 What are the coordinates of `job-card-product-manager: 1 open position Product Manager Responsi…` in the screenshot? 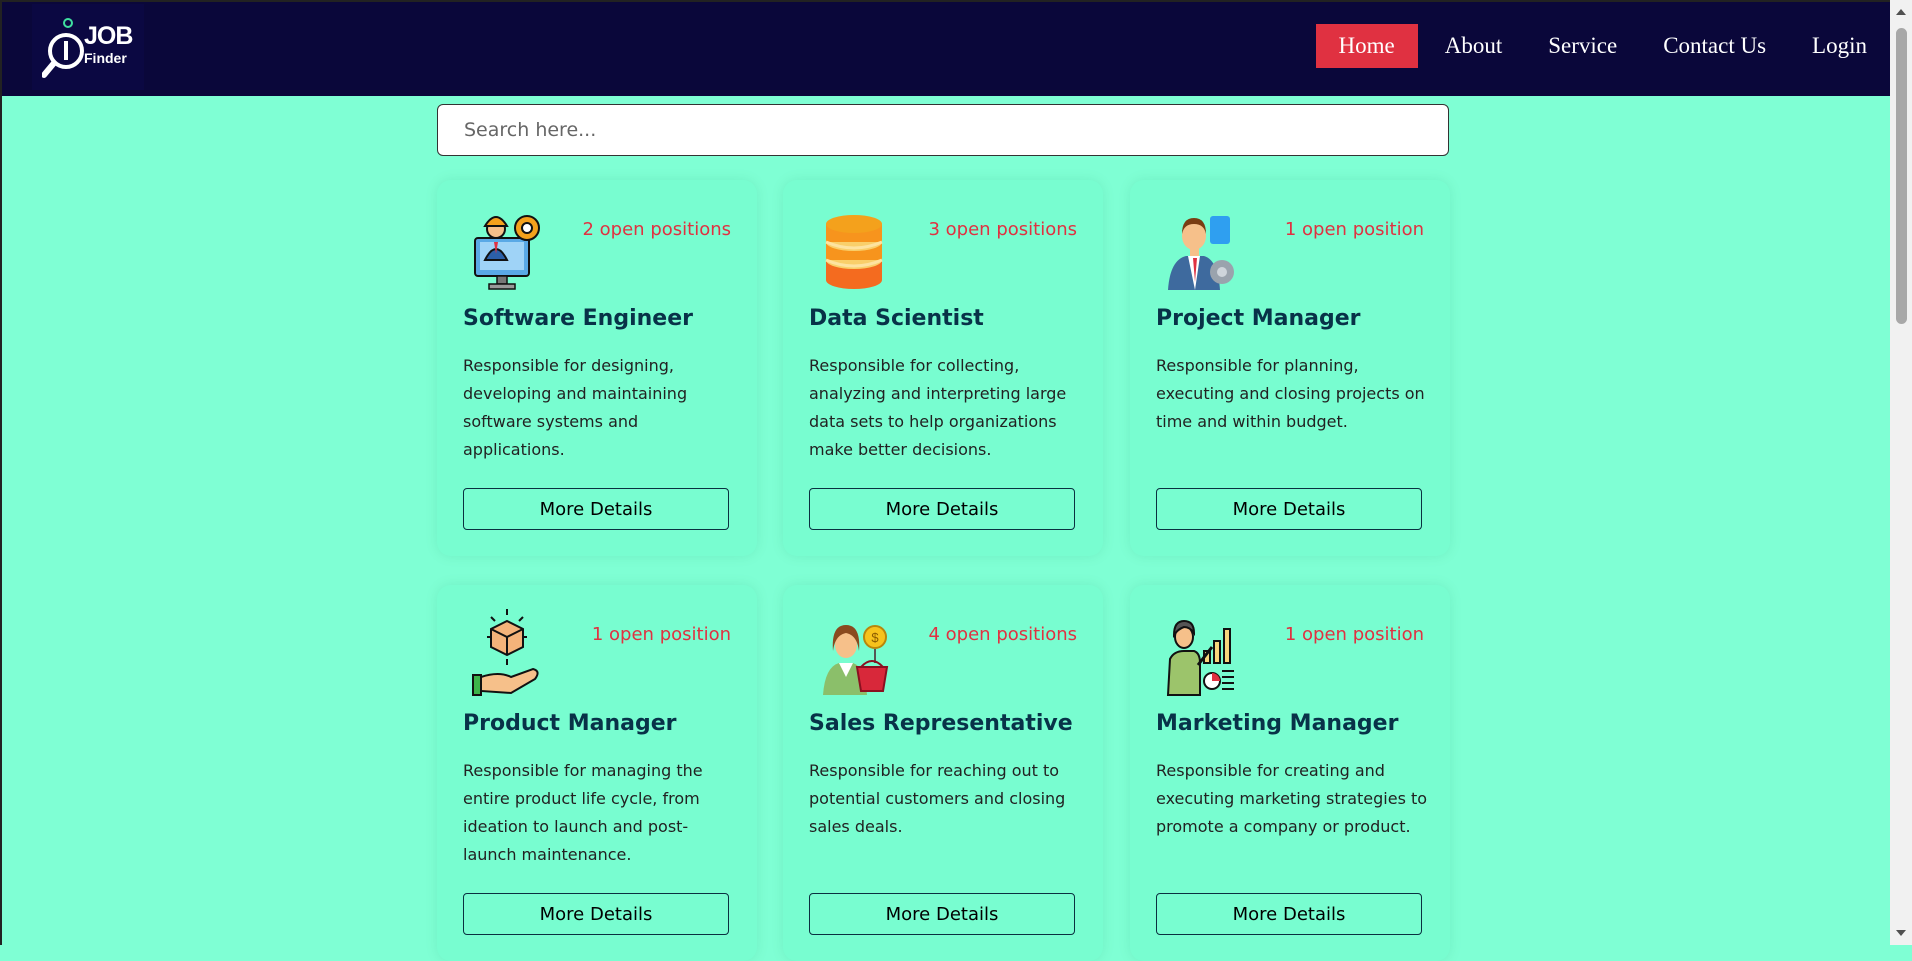 It's located at (597, 773).